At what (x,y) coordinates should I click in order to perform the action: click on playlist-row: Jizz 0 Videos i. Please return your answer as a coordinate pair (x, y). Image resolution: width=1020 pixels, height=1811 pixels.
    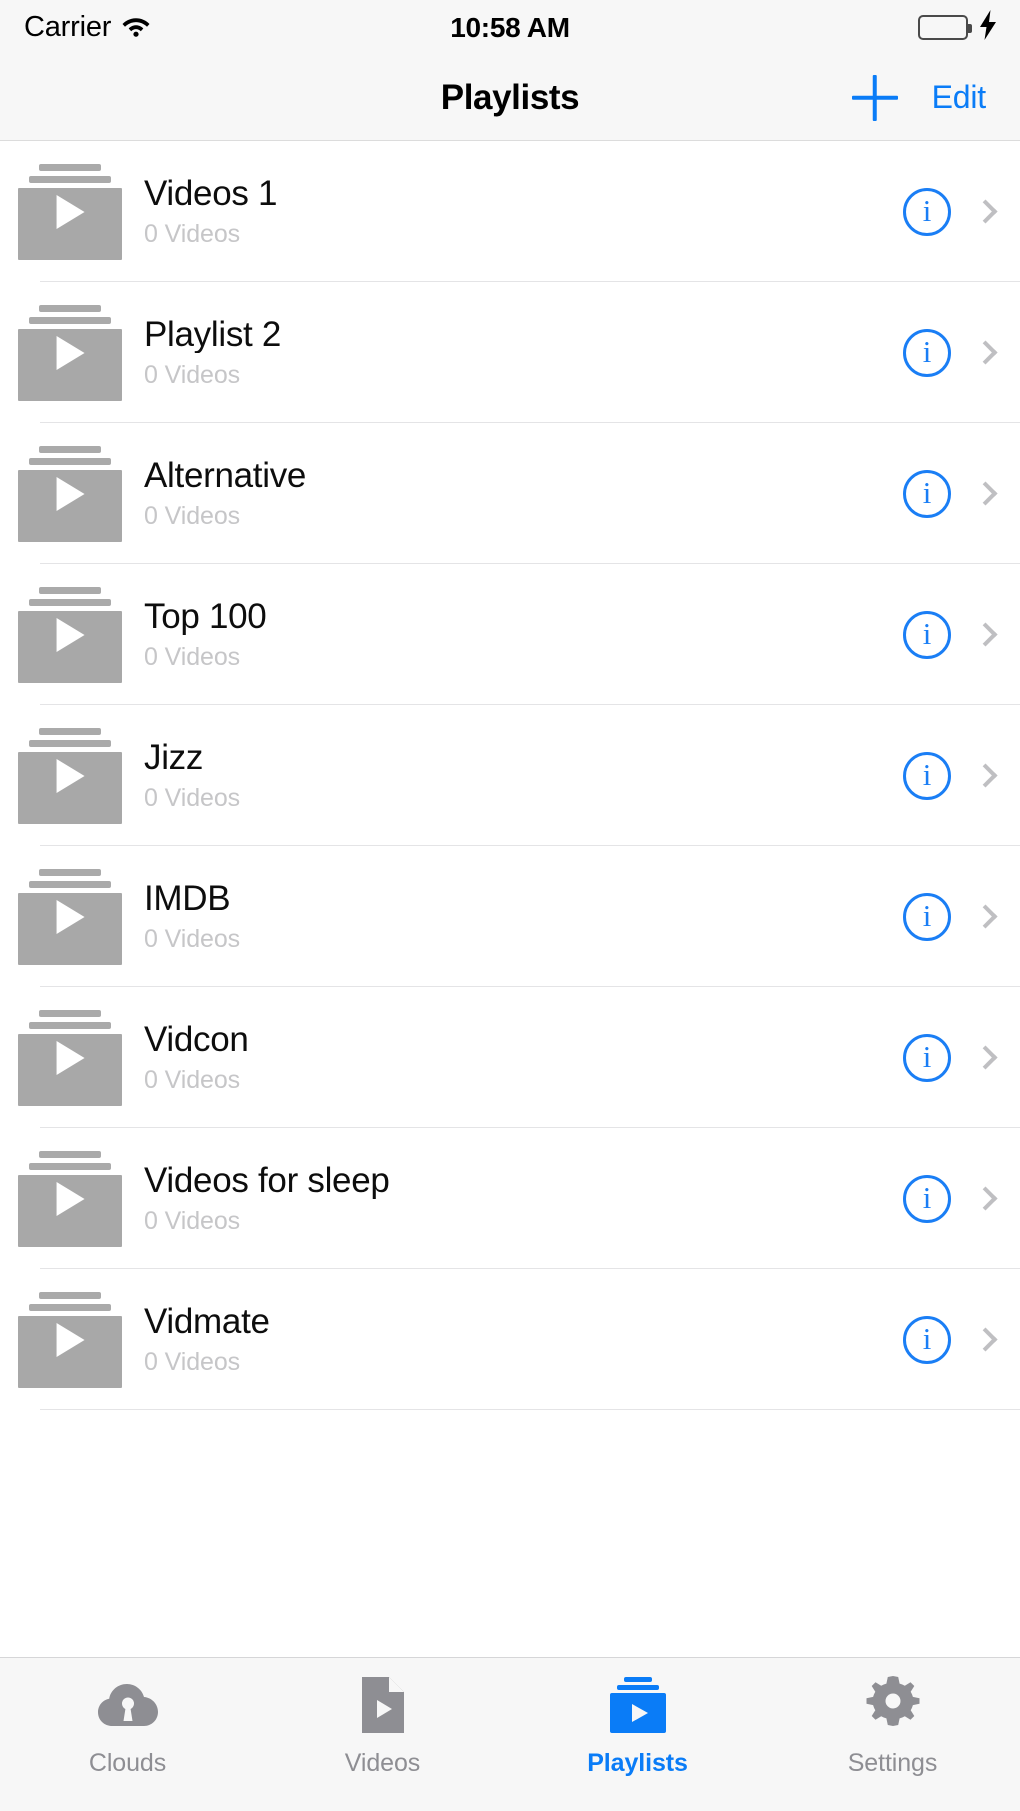
    Looking at the image, I should click on (510, 775).